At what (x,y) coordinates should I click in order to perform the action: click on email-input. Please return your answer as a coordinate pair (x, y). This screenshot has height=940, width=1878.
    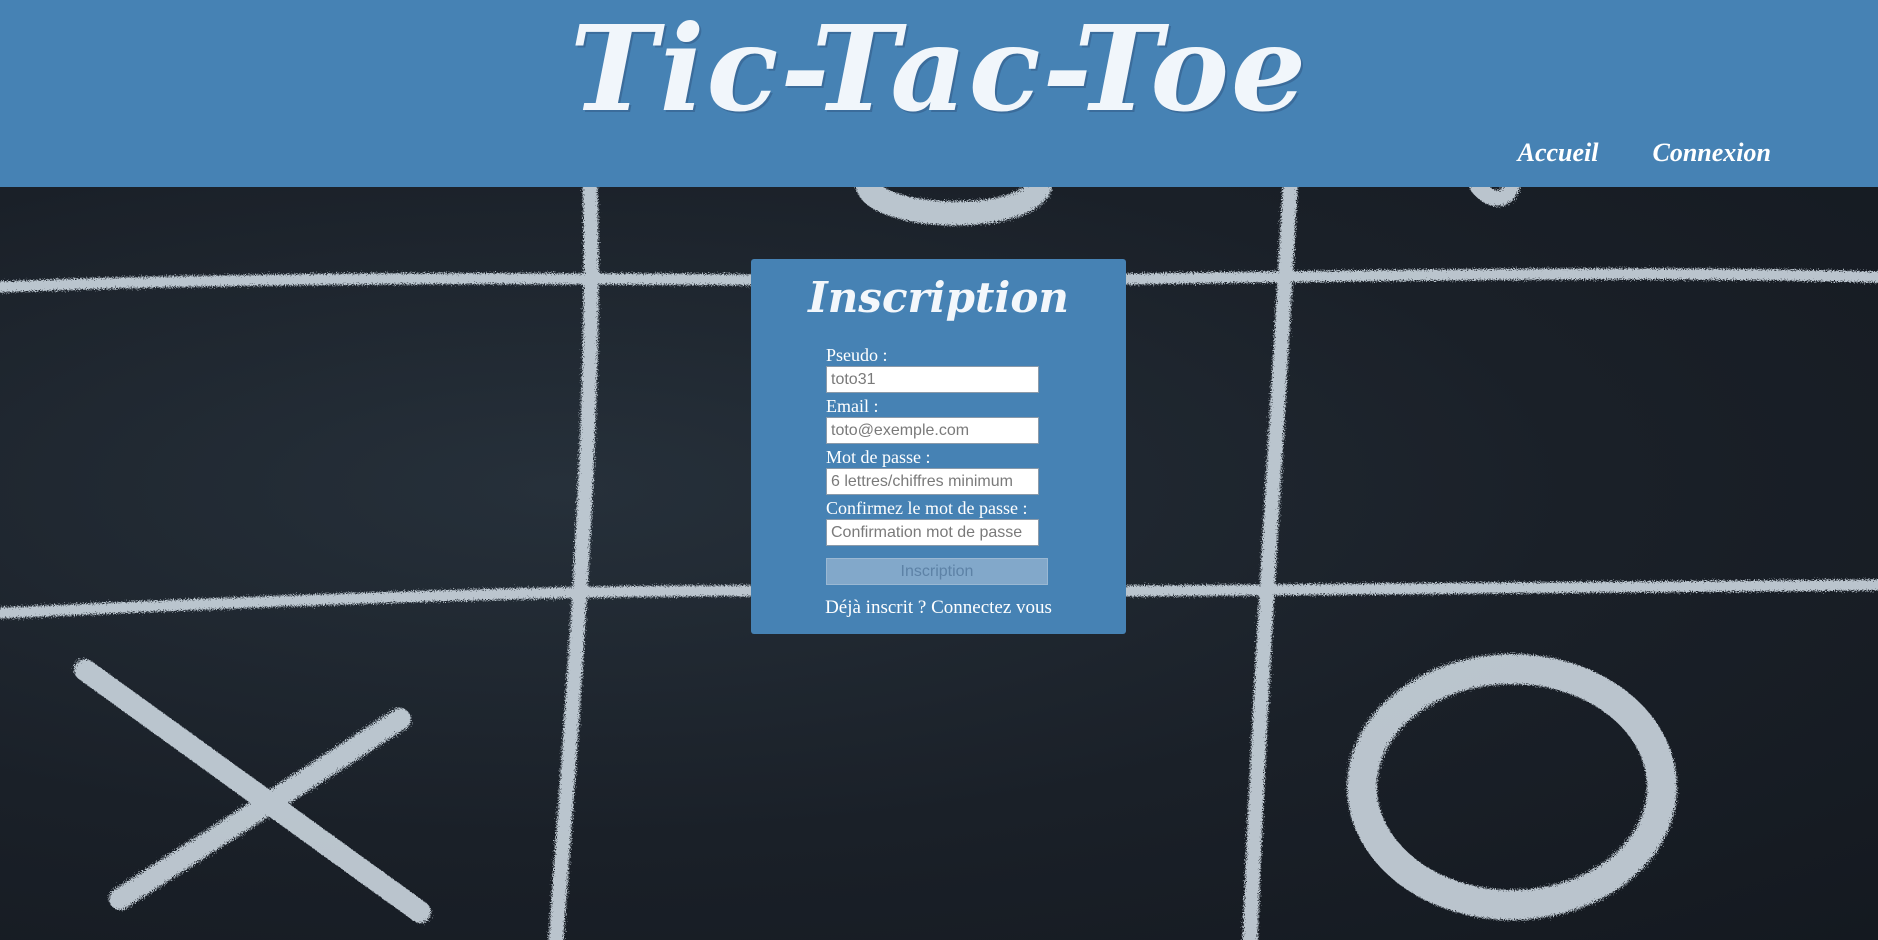
    Looking at the image, I should click on (932, 430).